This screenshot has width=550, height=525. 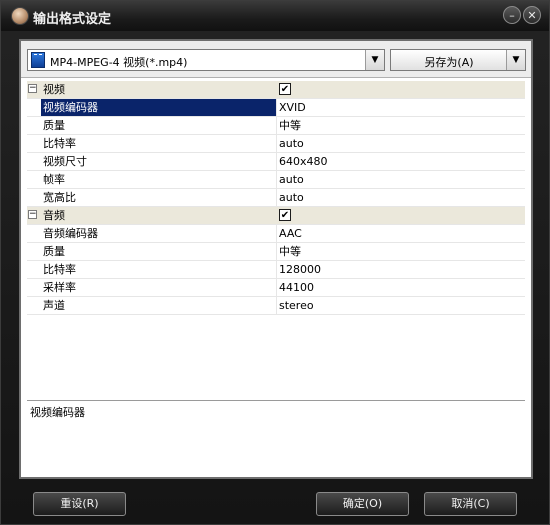 I want to click on property-value: 128000, so click(x=300, y=269).